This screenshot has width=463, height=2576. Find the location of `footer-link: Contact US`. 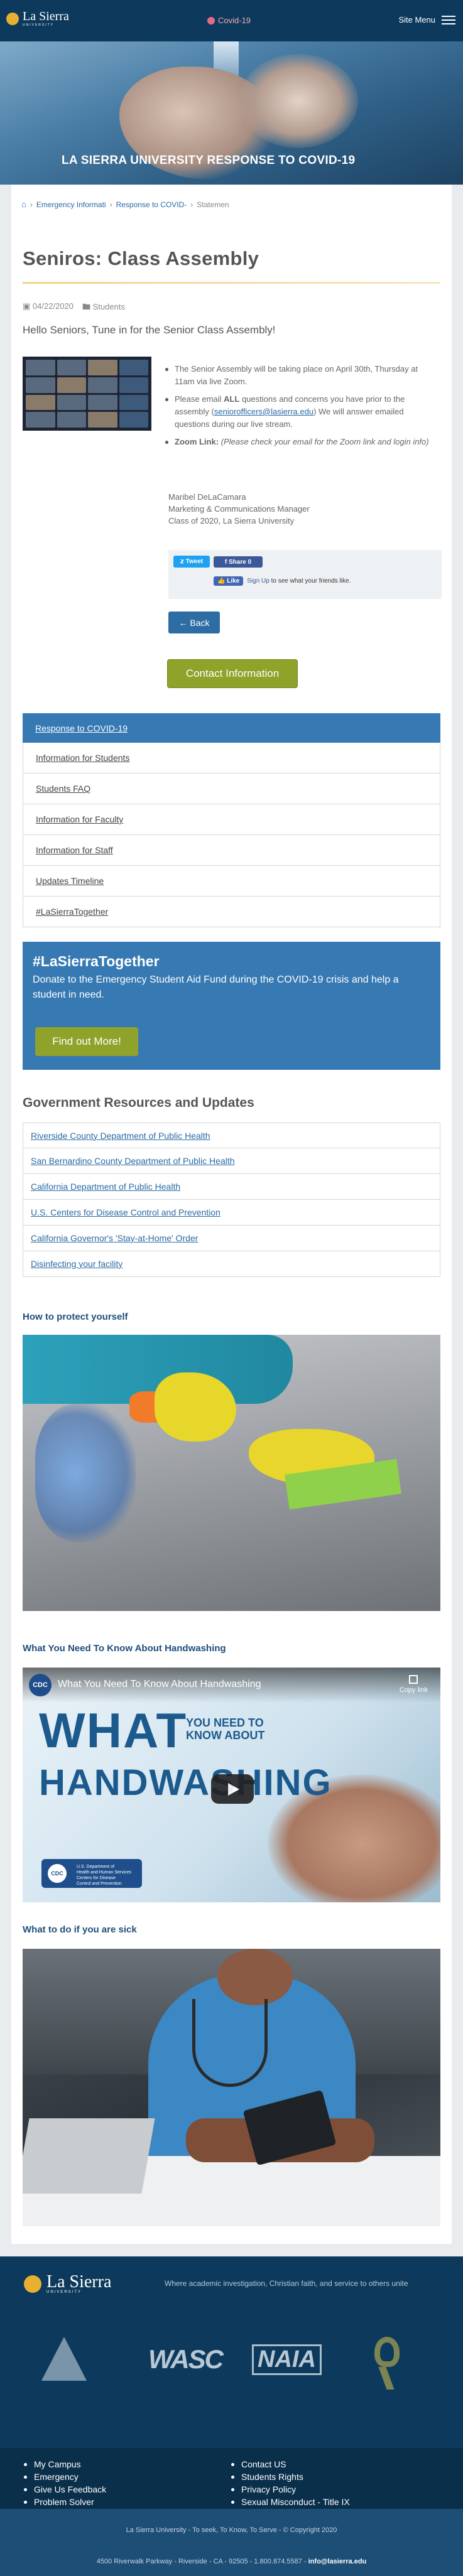

footer-link: Contact US is located at coordinates (290, 2464).